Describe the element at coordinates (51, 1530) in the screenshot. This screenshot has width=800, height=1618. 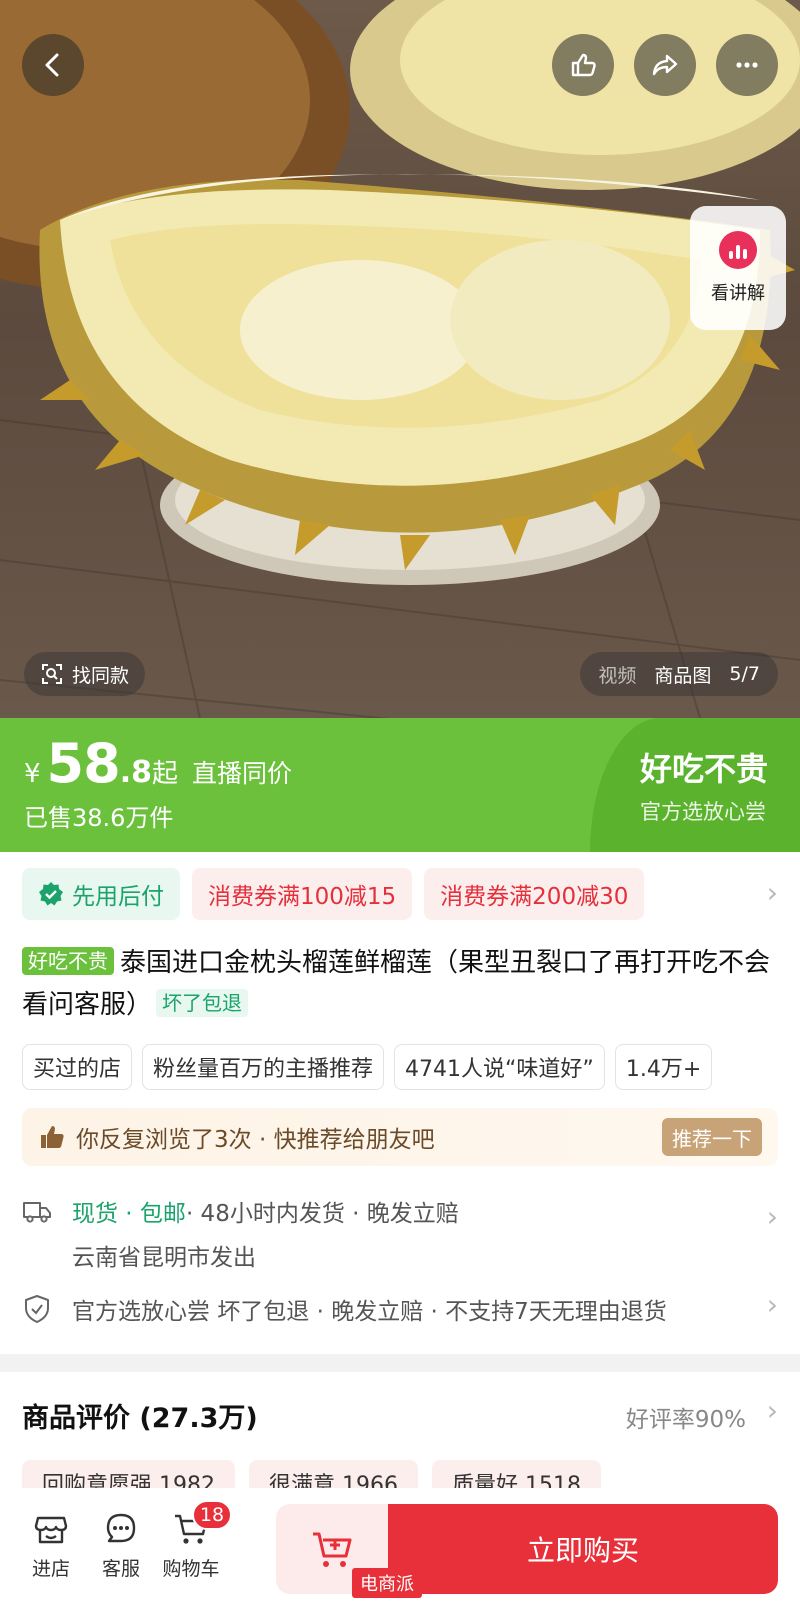
I see `store-icon` at that location.